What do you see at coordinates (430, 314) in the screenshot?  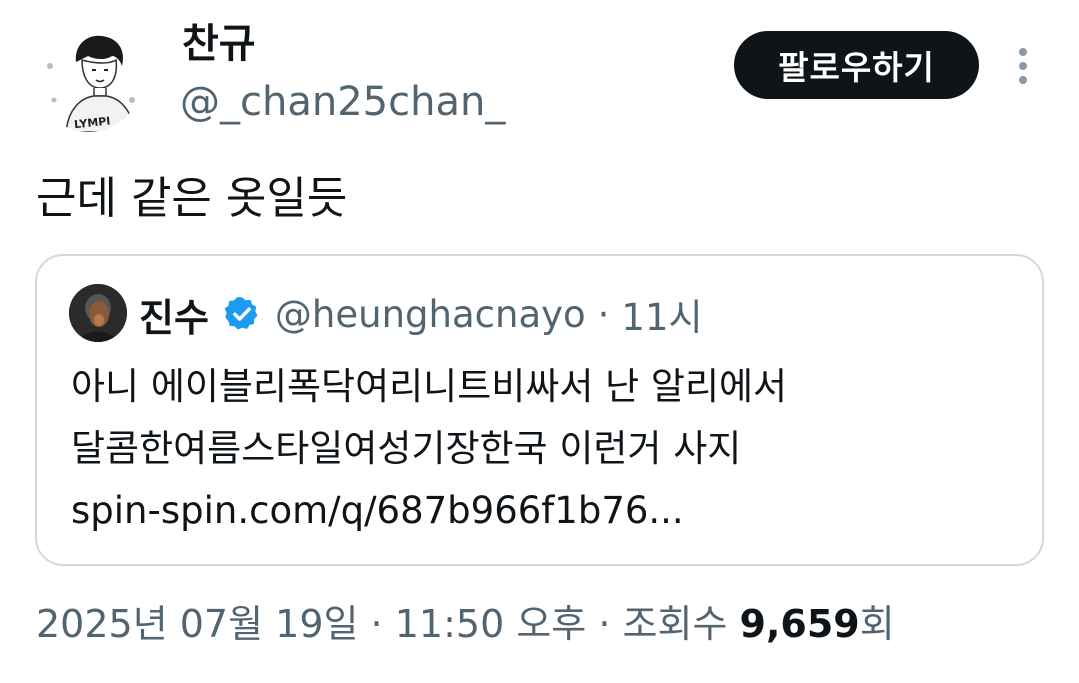 I see `quoted-handle: @heunghacnayo` at bounding box center [430, 314].